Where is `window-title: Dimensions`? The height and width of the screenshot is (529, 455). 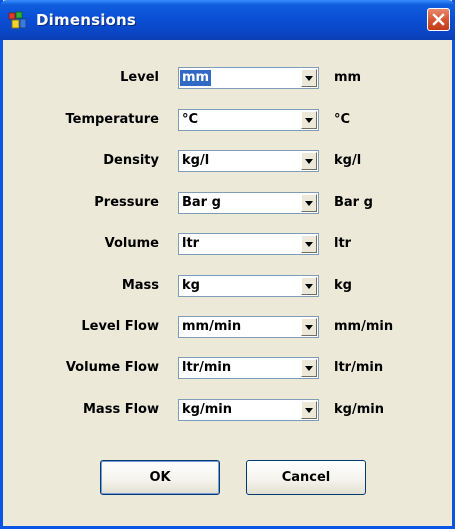
window-title: Dimensions is located at coordinates (86, 20).